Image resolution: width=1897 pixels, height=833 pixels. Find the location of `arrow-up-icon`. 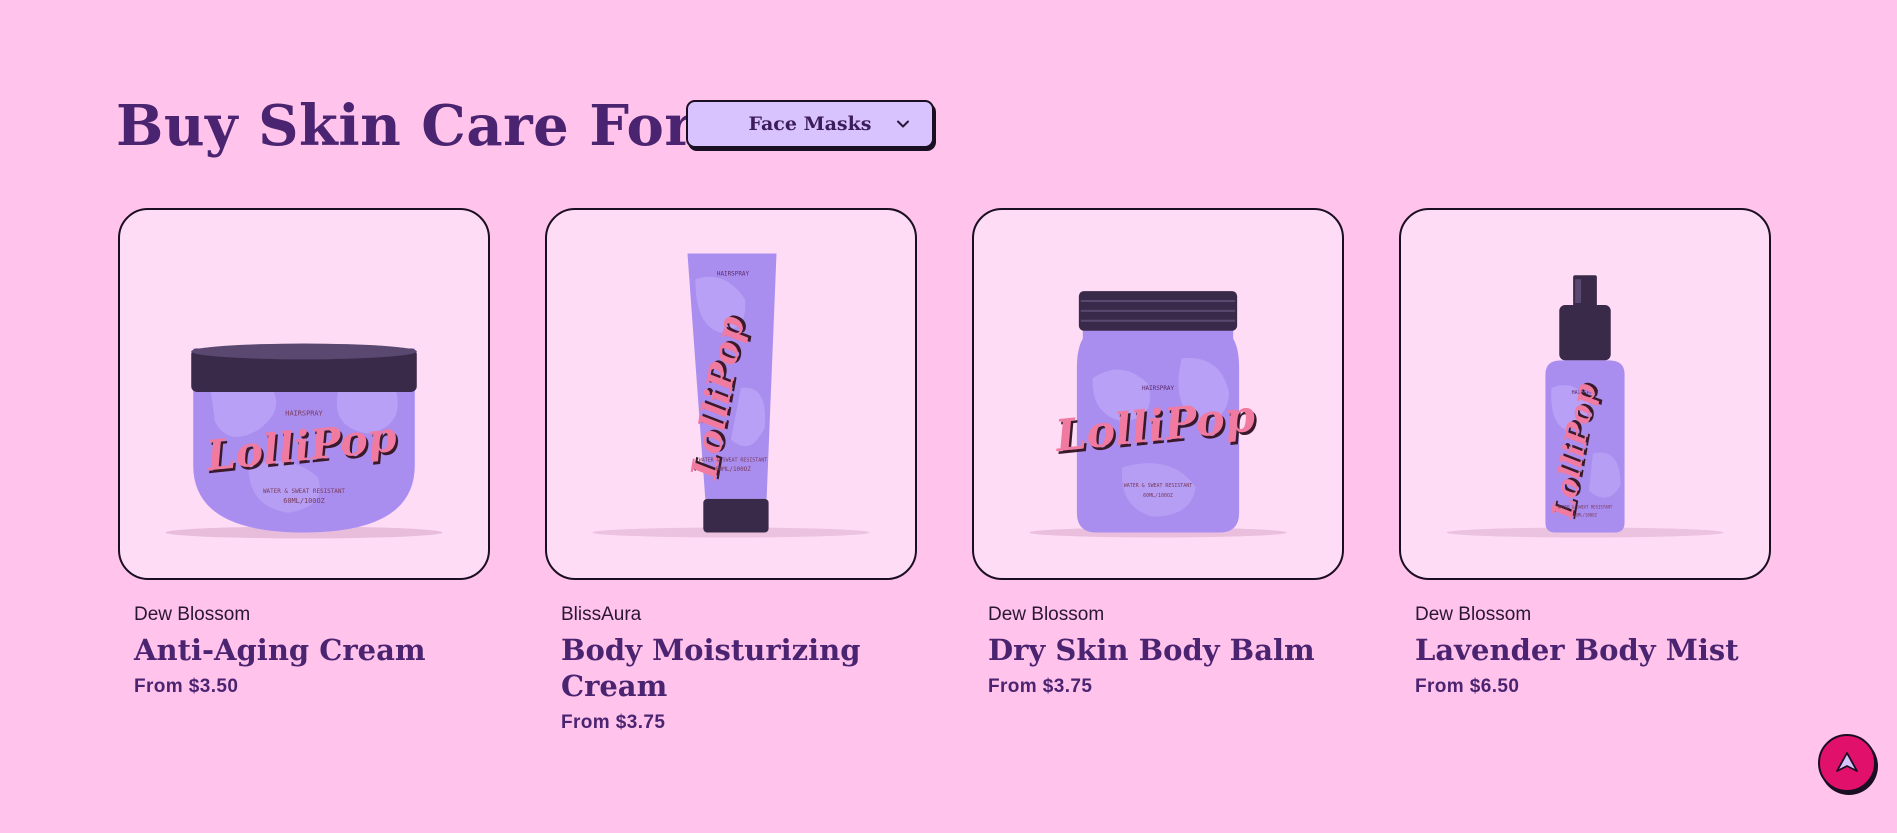

arrow-up-icon is located at coordinates (1847, 762).